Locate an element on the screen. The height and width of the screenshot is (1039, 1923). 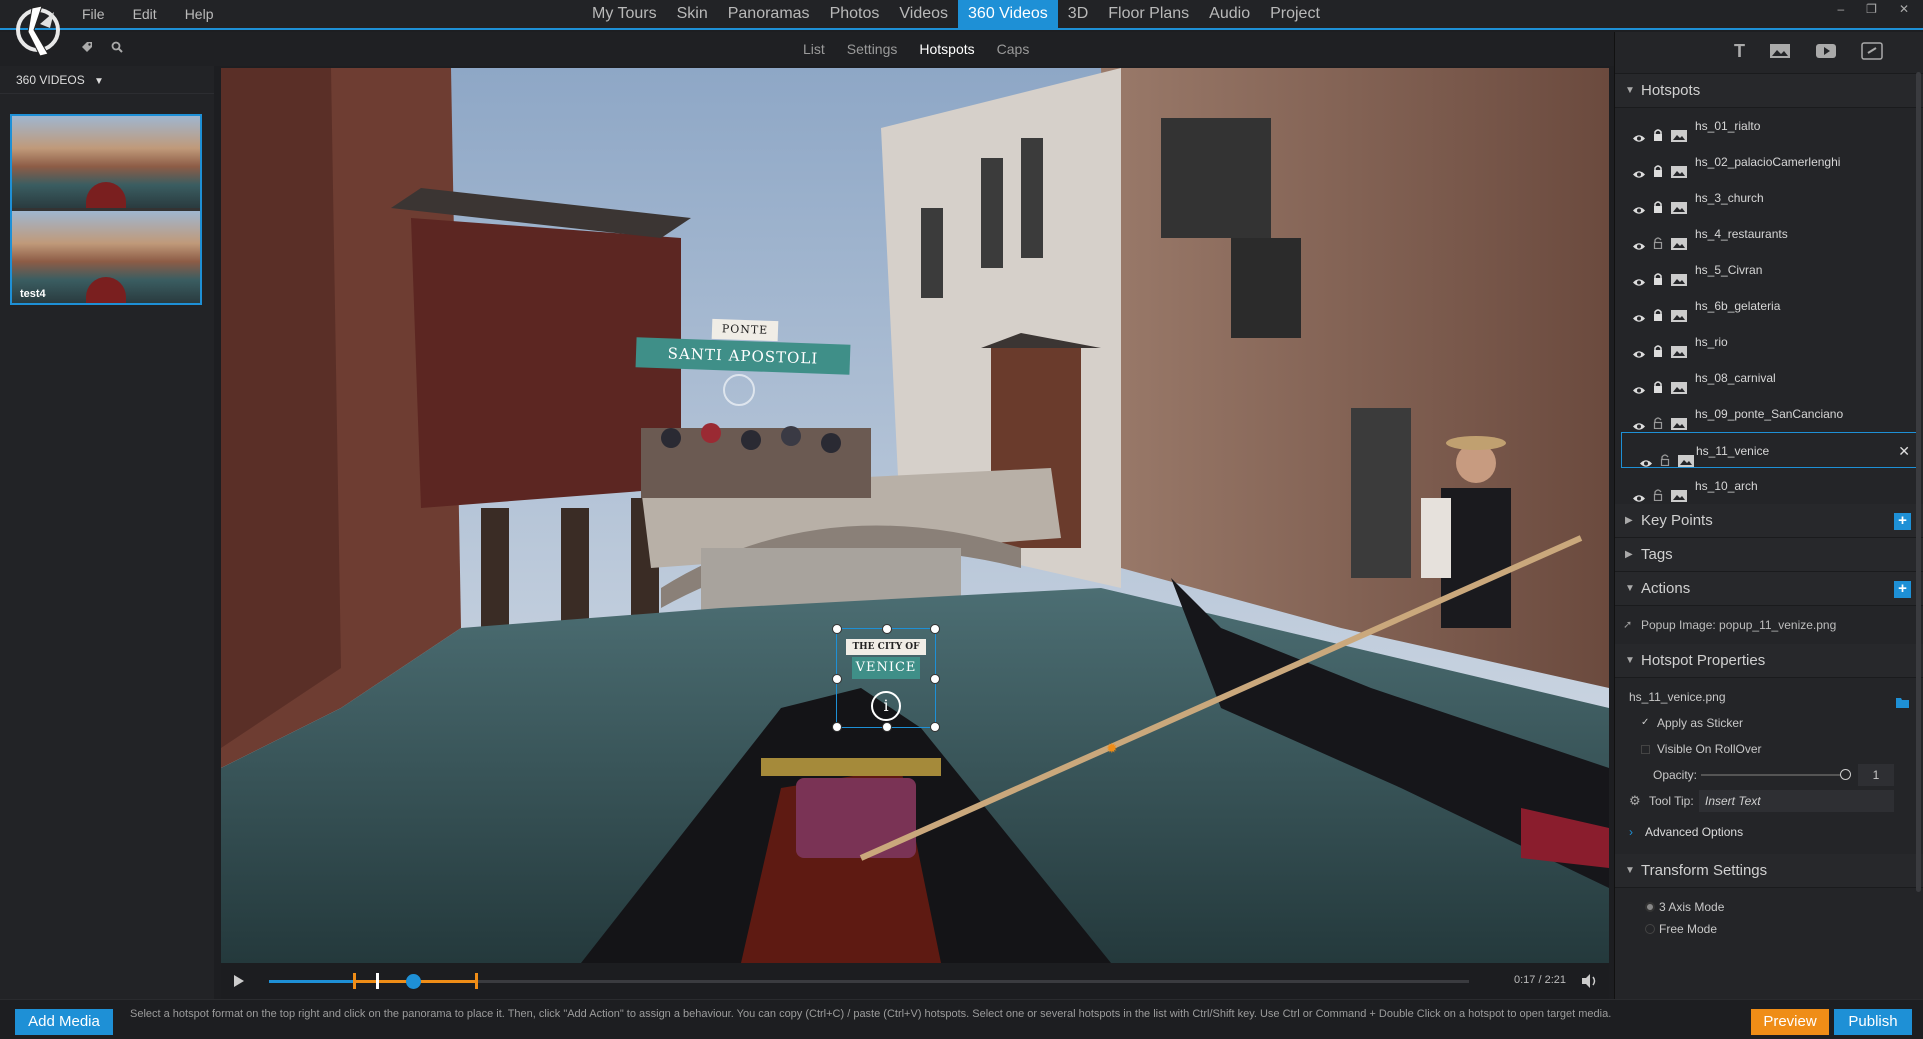
gear-icon: ⚙ is located at coordinates (1635, 800).